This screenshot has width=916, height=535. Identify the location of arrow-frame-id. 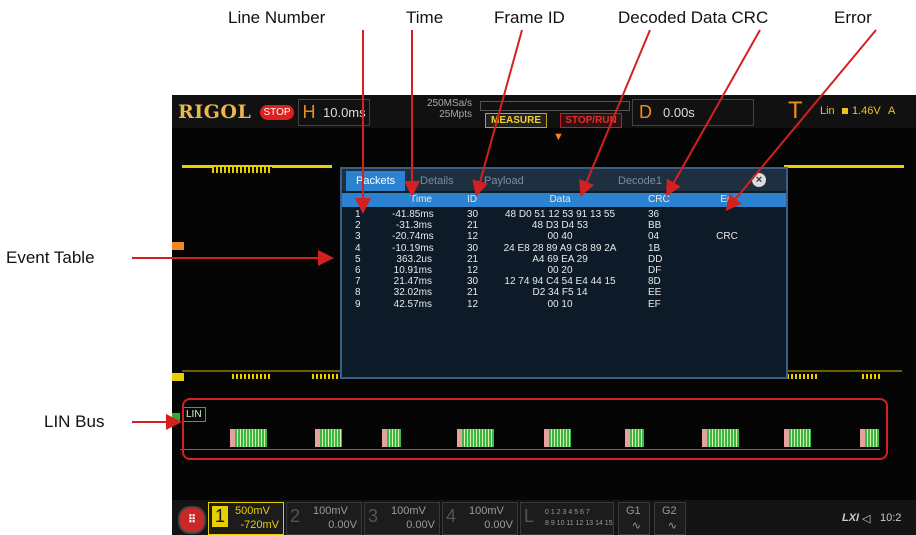
(497, 113).